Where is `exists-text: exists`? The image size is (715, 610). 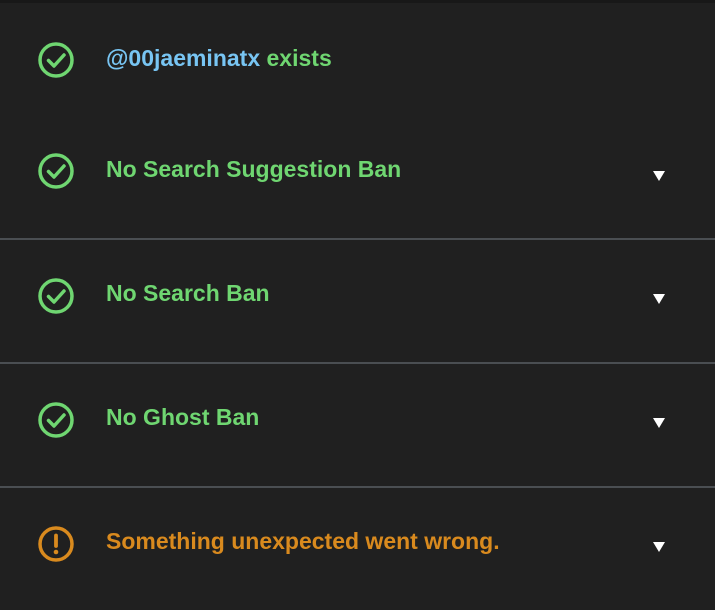 exists-text: exists is located at coordinates (296, 58).